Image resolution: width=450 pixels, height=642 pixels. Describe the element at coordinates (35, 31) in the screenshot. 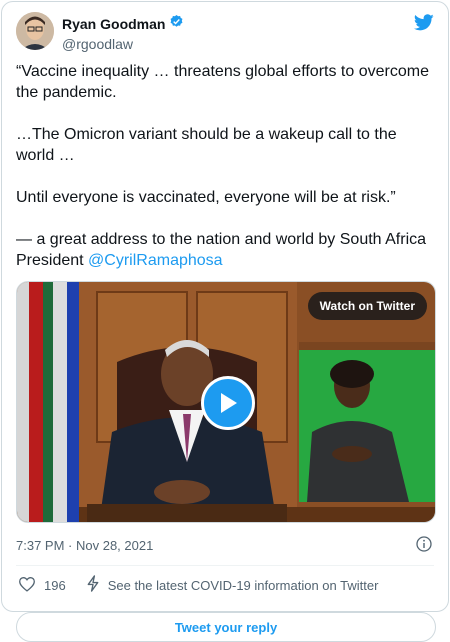

I see `author-avatar` at that location.